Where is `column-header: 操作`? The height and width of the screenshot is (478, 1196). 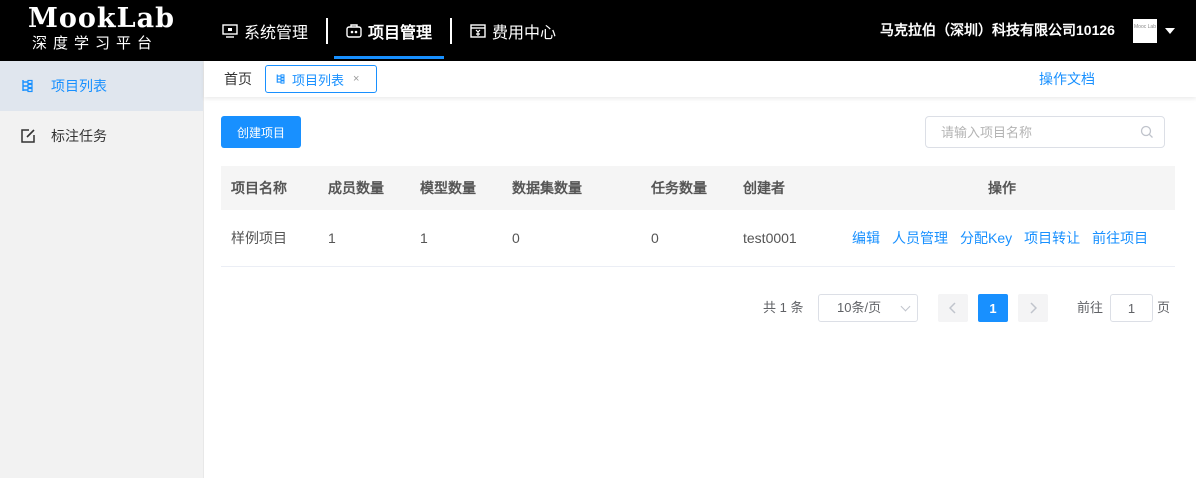 column-header: 操作 is located at coordinates (1002, 188).